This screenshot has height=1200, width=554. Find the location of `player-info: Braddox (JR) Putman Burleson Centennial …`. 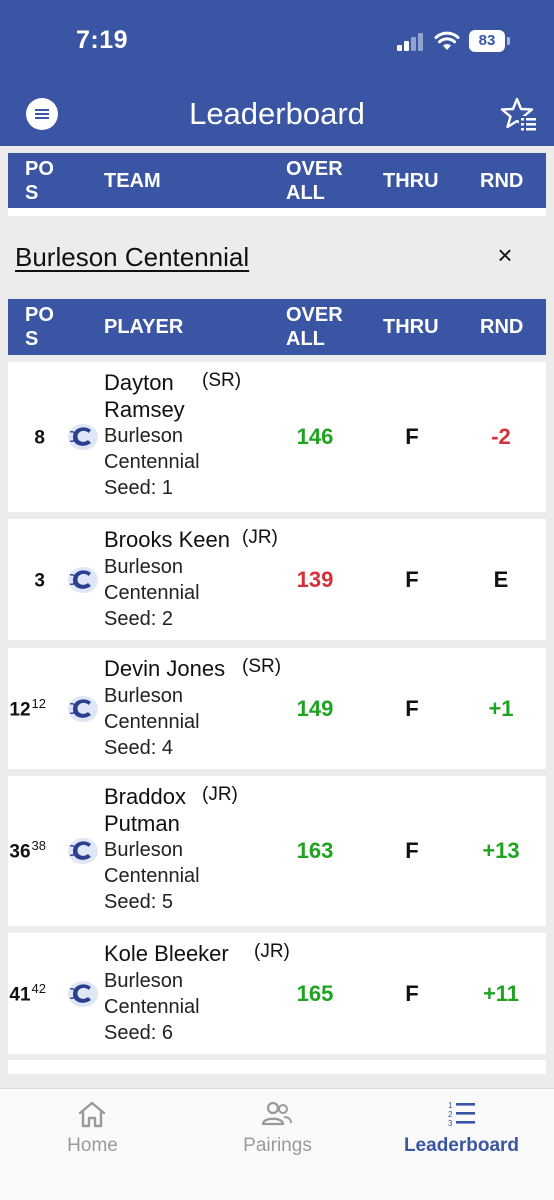

player-info: Braddox (JR) Putman Burleson Centennial … is located at coordinates (194, 849).